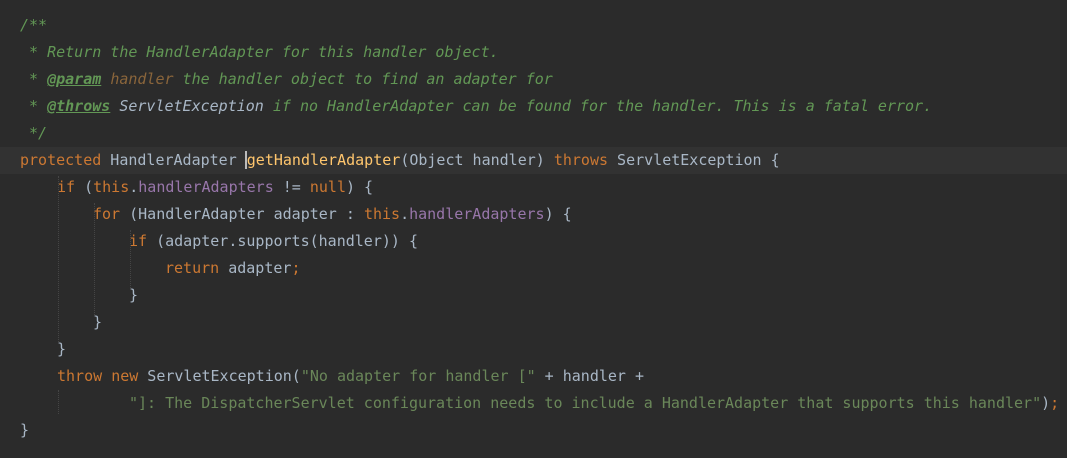 The image size is (1067, 458). I want to click on method-name-token: getHandlerAdapter, so click(322, 160).